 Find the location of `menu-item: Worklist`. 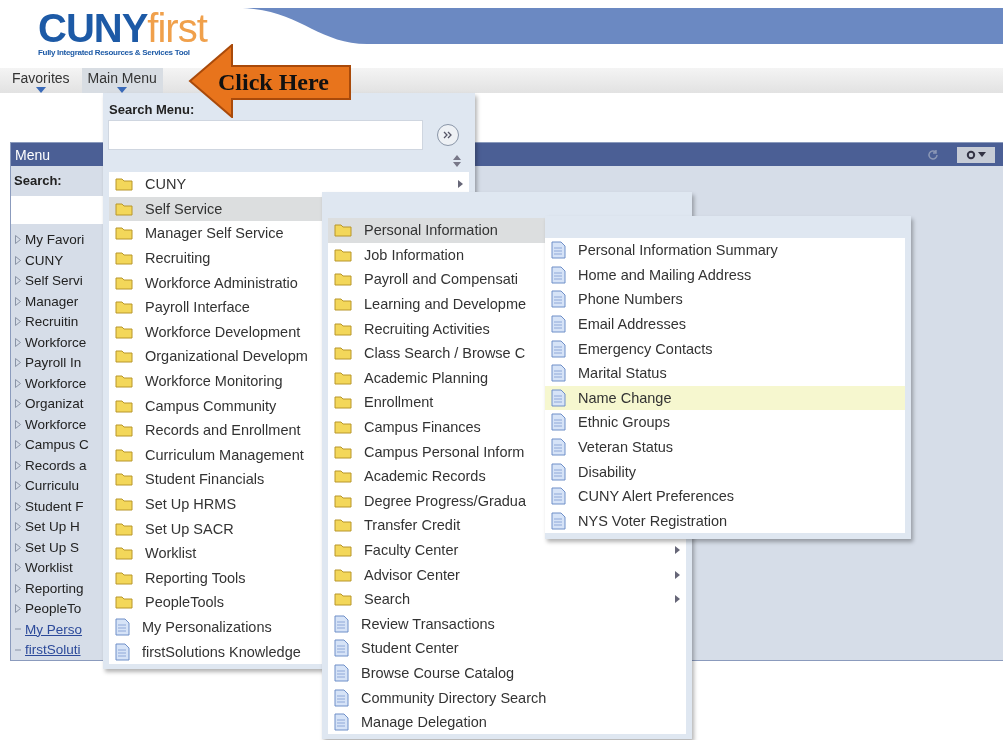

menu-item: Worklist is located at coordinates (57, 568).